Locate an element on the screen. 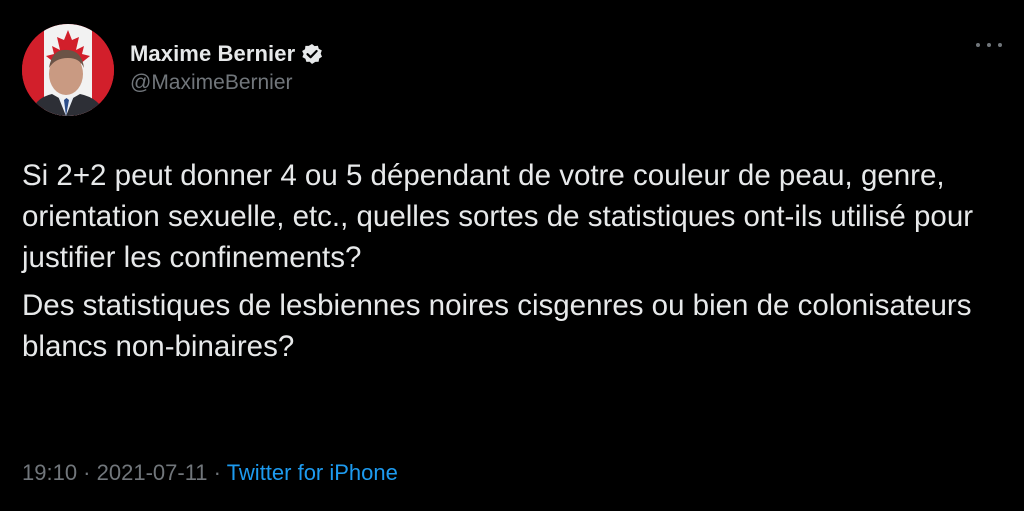 The image size is (1024, 511). author-handle: @MaximeBernier is located at coordinates (226, 83).